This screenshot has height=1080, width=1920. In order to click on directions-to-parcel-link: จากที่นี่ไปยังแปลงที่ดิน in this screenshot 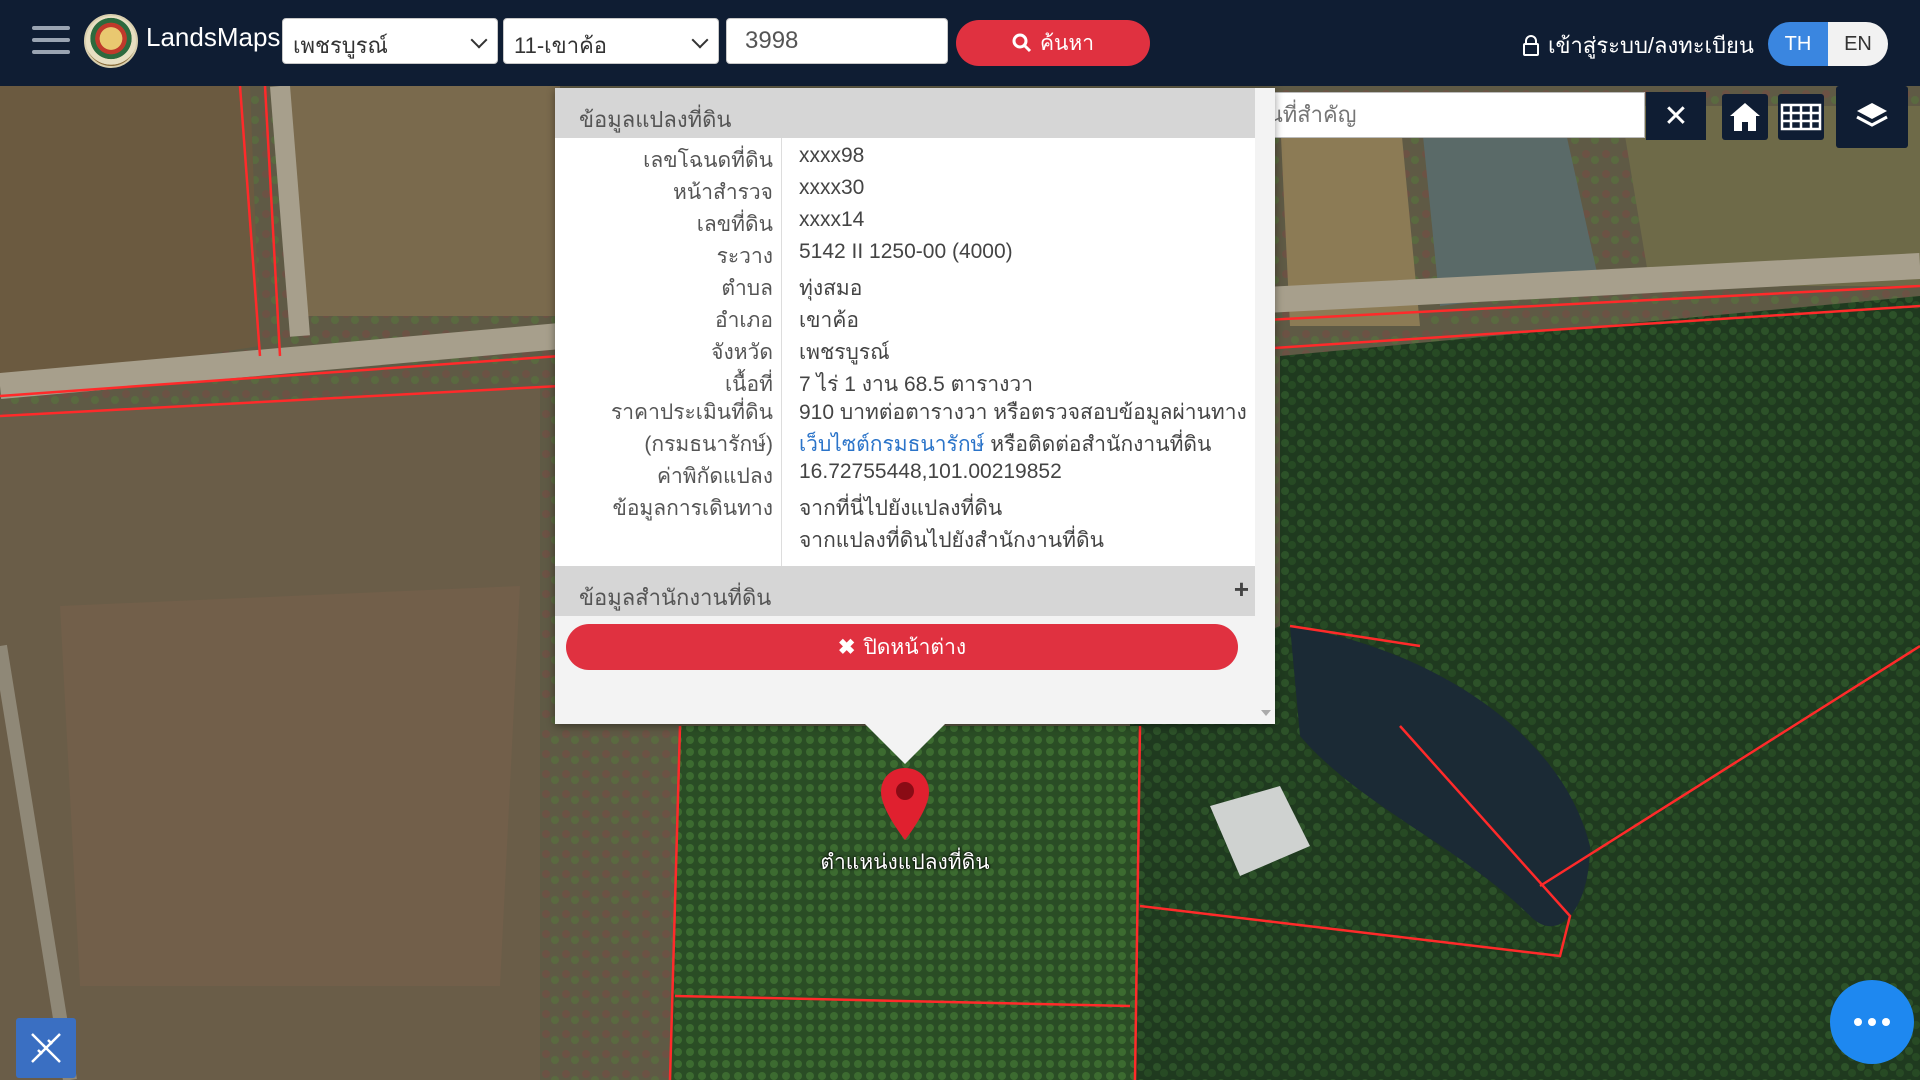, I will do `click(900, 508)`.